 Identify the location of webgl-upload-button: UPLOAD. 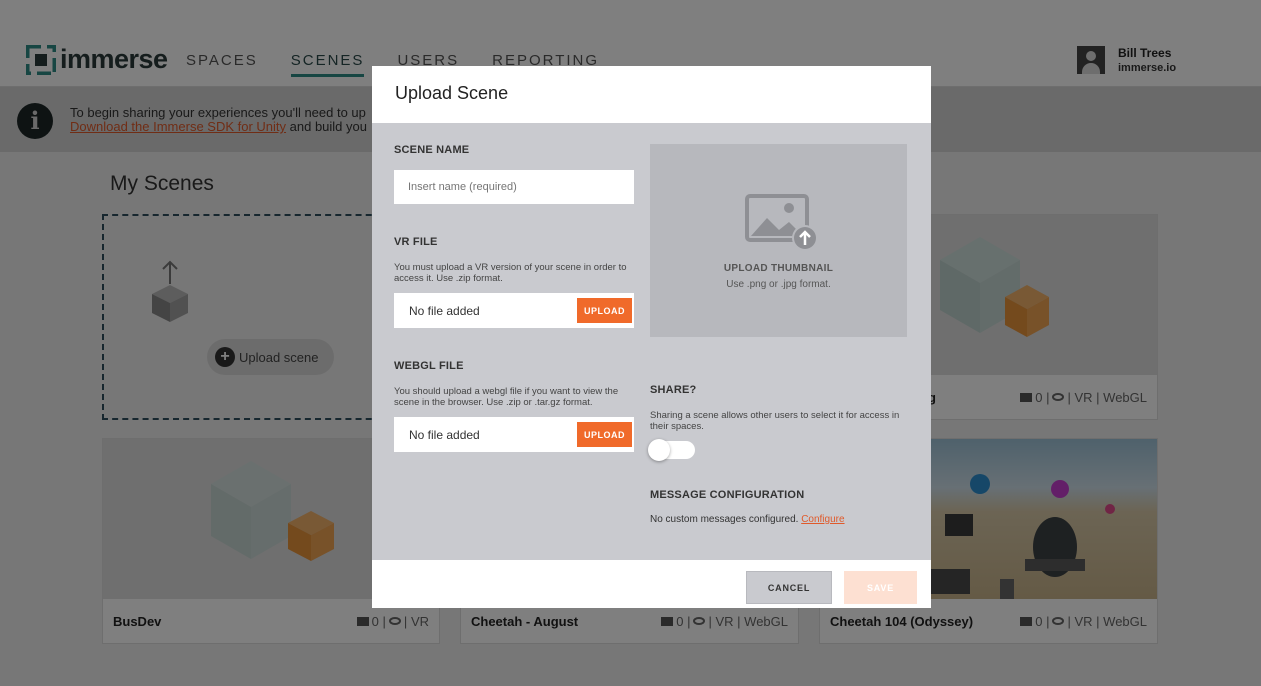
(604, 434).